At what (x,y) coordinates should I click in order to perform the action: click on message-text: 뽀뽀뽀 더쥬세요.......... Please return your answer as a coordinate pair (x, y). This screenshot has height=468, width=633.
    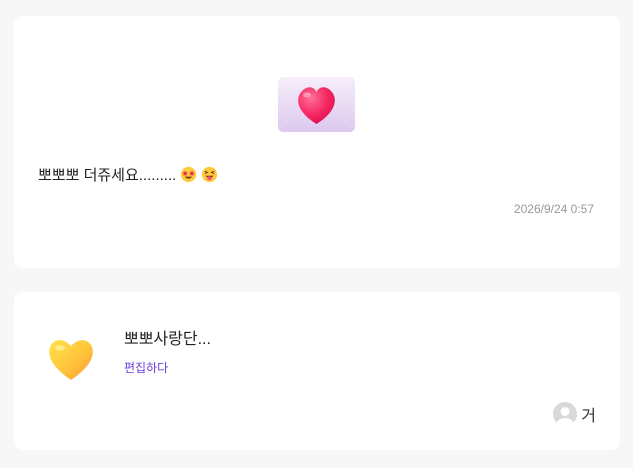
    Looking at the image, I should click on (107, 175).